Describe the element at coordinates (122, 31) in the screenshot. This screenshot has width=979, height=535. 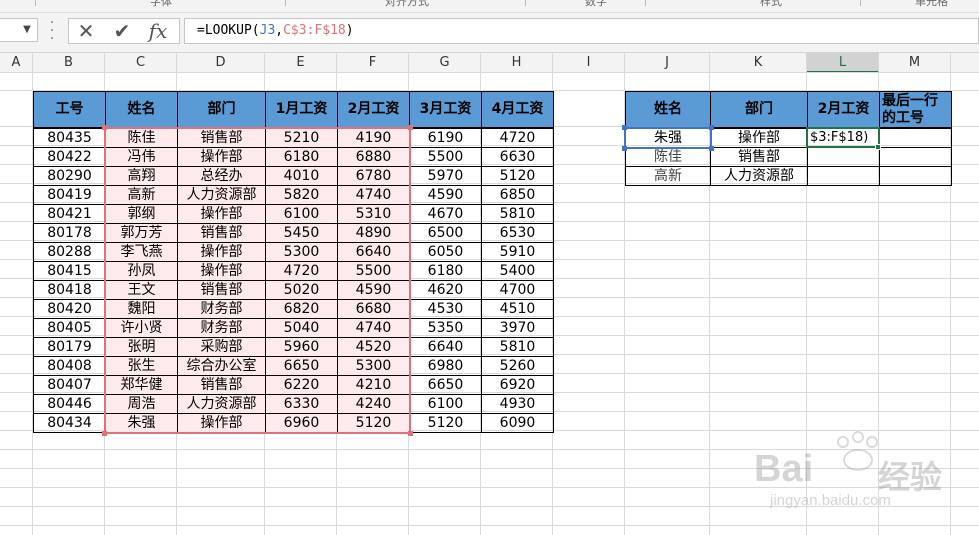
I see `enter-icon: ✔` at that location.